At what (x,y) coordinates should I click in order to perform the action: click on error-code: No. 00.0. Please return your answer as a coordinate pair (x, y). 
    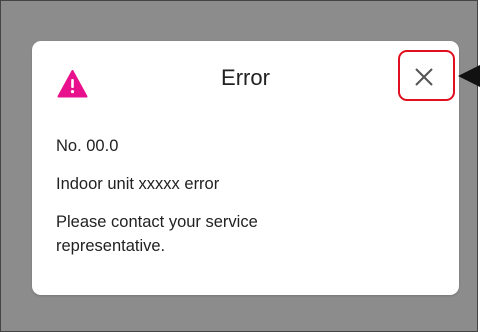
    Looking at the image, I should click on (87, 146).